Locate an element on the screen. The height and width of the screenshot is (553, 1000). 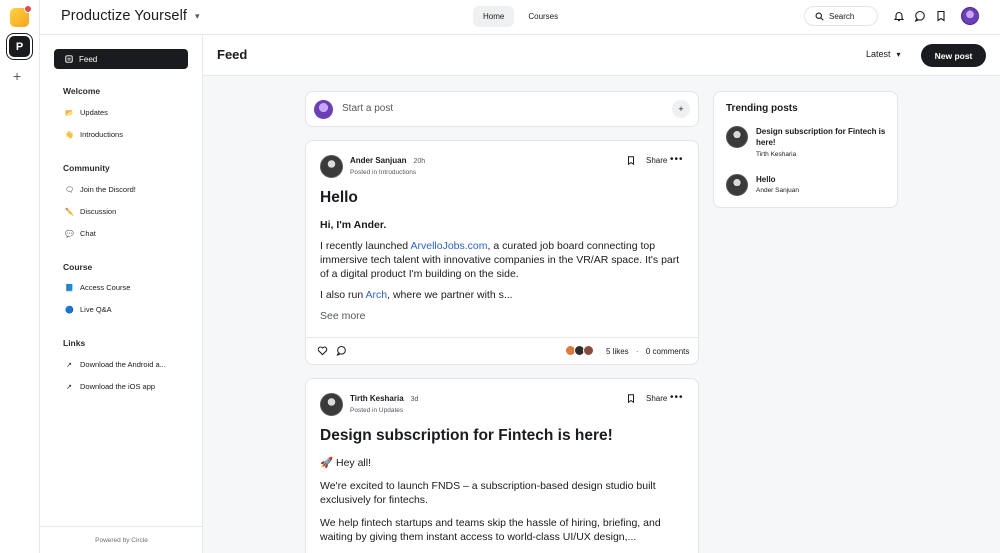
sidebar-item-introductions: 👋 Introductions is located at coordinates (94, 134).